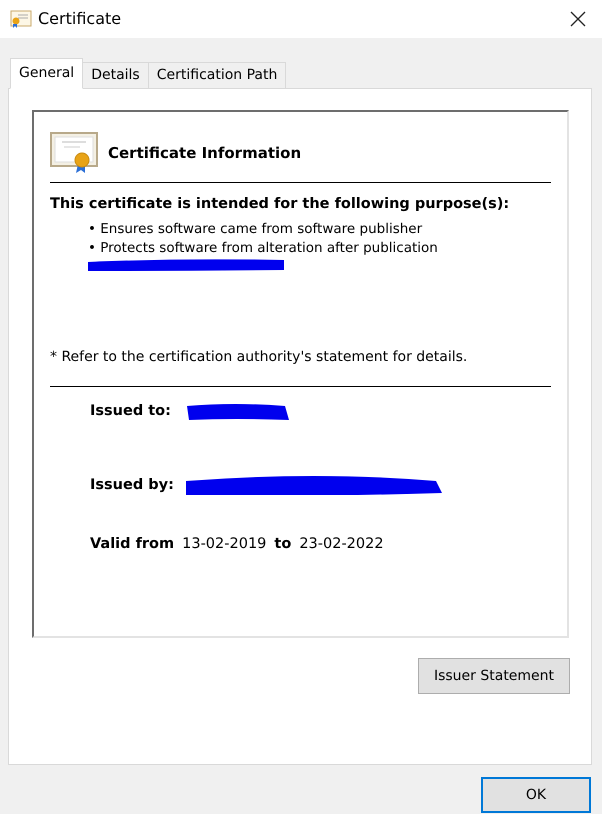 Image resolution: width=602 pixels, height=814 pixels. I want to click on section-heading: Certificate Information, so click(205, 153).